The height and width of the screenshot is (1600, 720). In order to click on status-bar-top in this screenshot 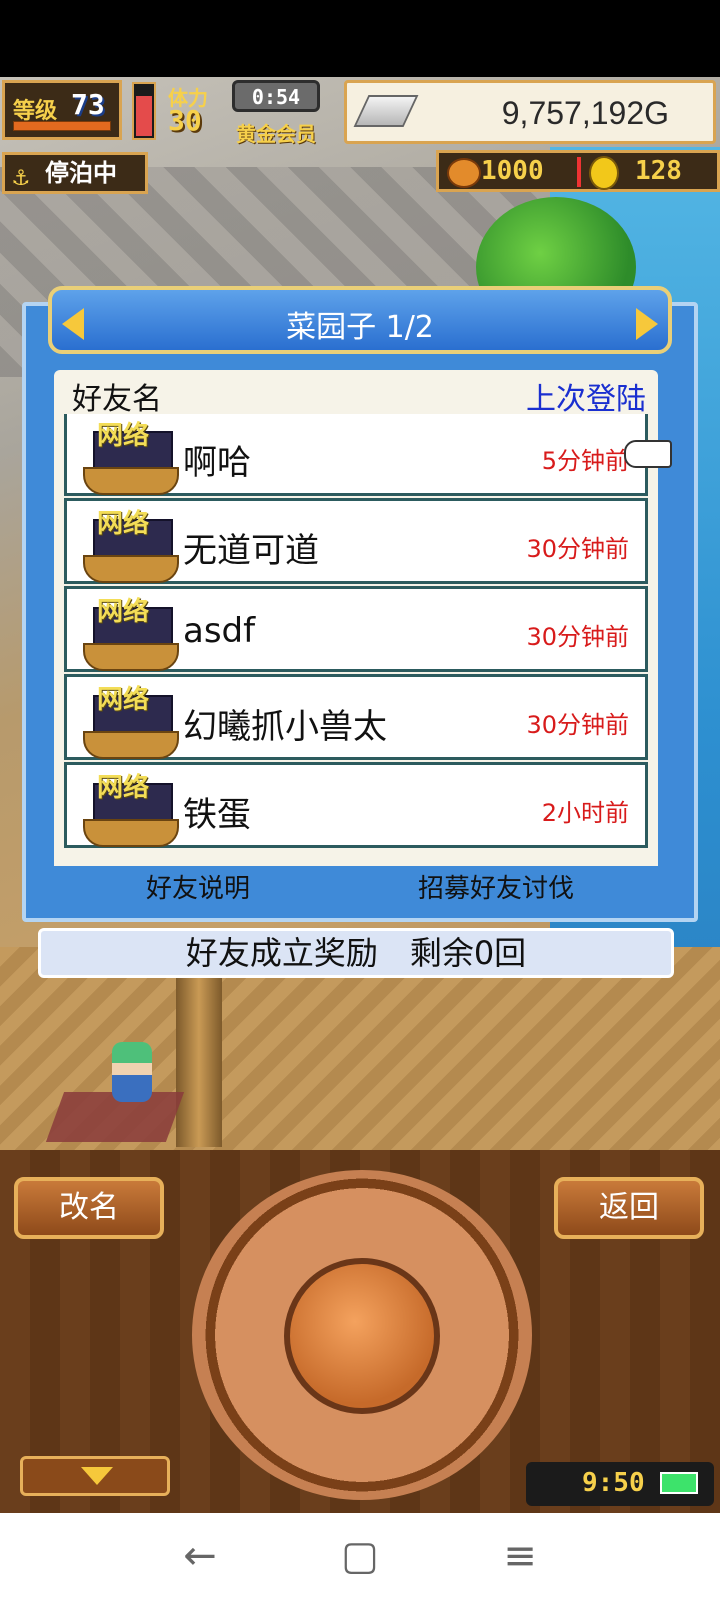, I will do `click(360, 38)`.